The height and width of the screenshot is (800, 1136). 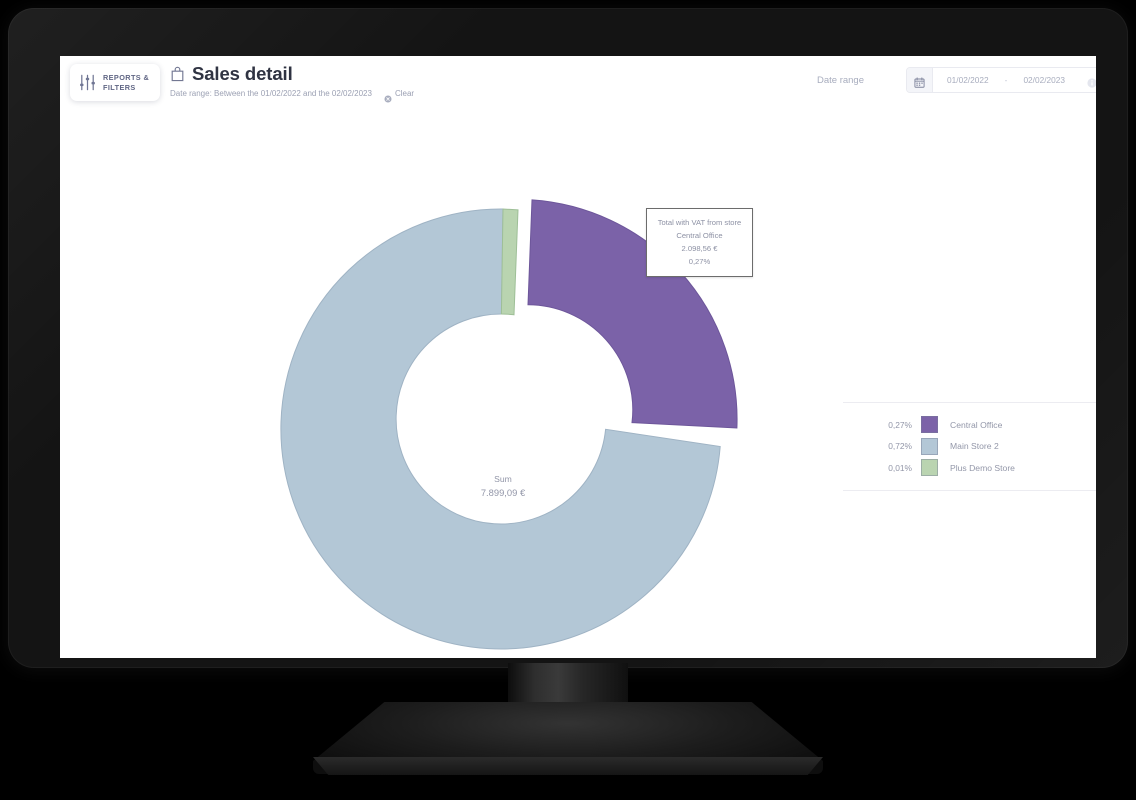 I want to click on legend-item-plus-demo-store: 0,01% Plus Demo Store, so click(x=969, y=468).